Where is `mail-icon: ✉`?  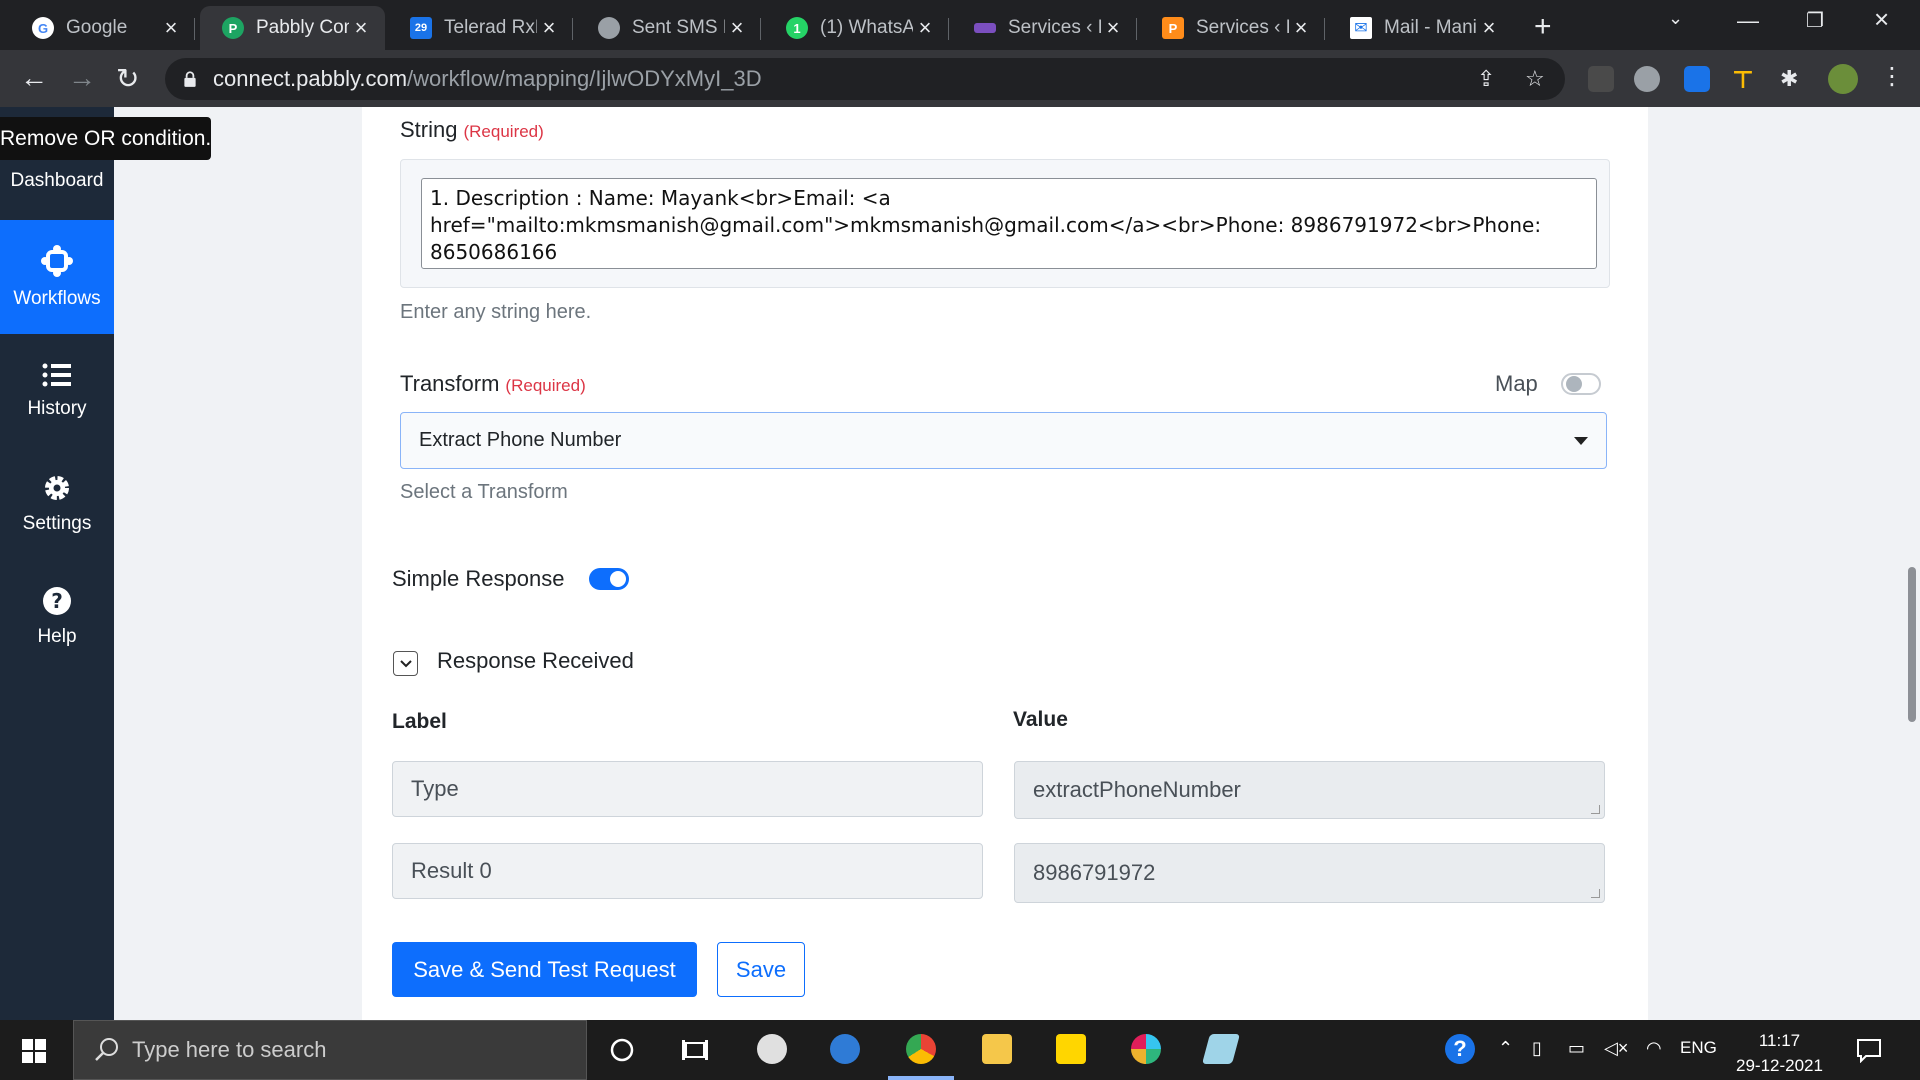
mail-icon: ✉ is located at coordinates (1361, 28).